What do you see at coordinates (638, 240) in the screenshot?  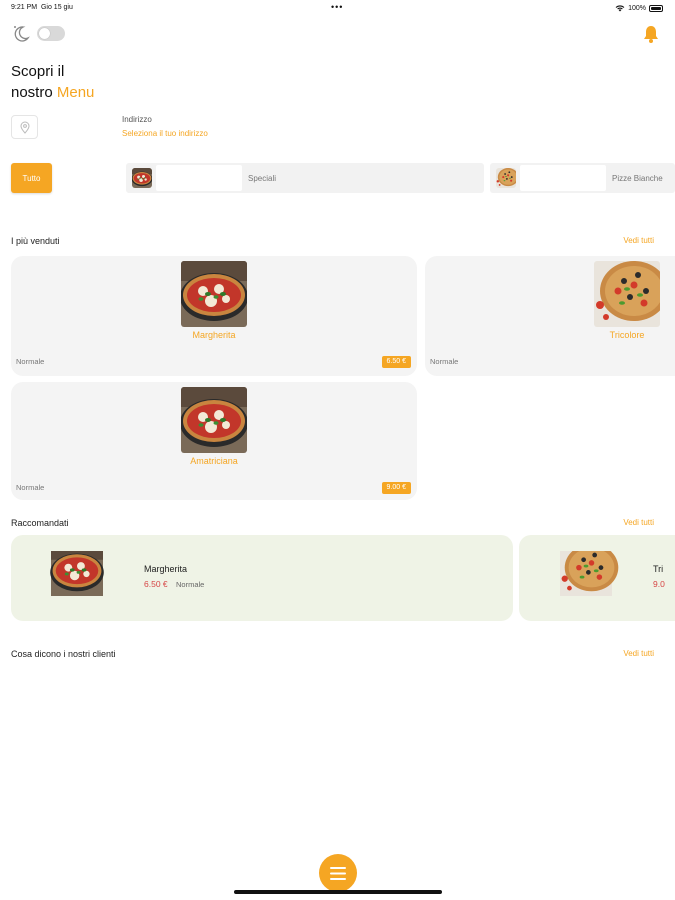 I see `best-sellers-see-all: Vedi tutti` at bounding box center [638, 240].